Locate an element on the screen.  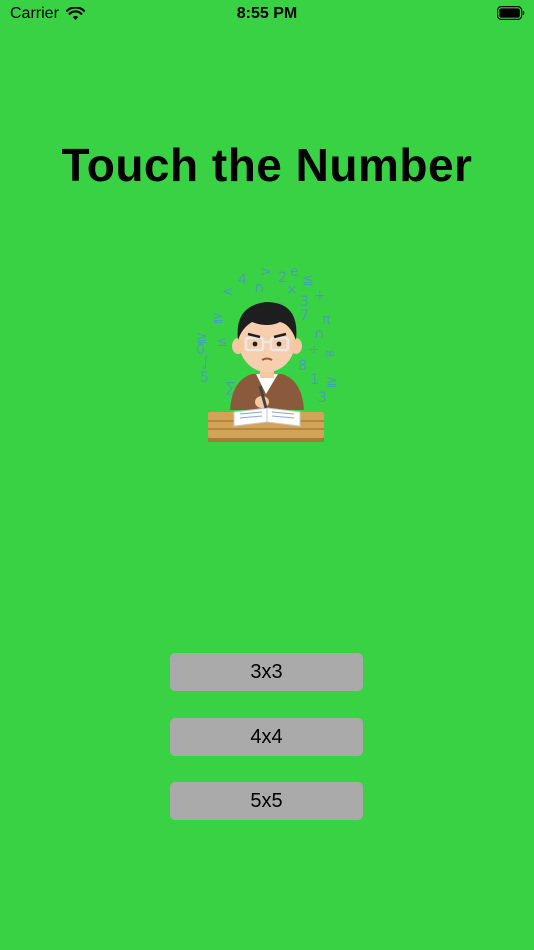
battery-icon is located at coordinates (511, 13).